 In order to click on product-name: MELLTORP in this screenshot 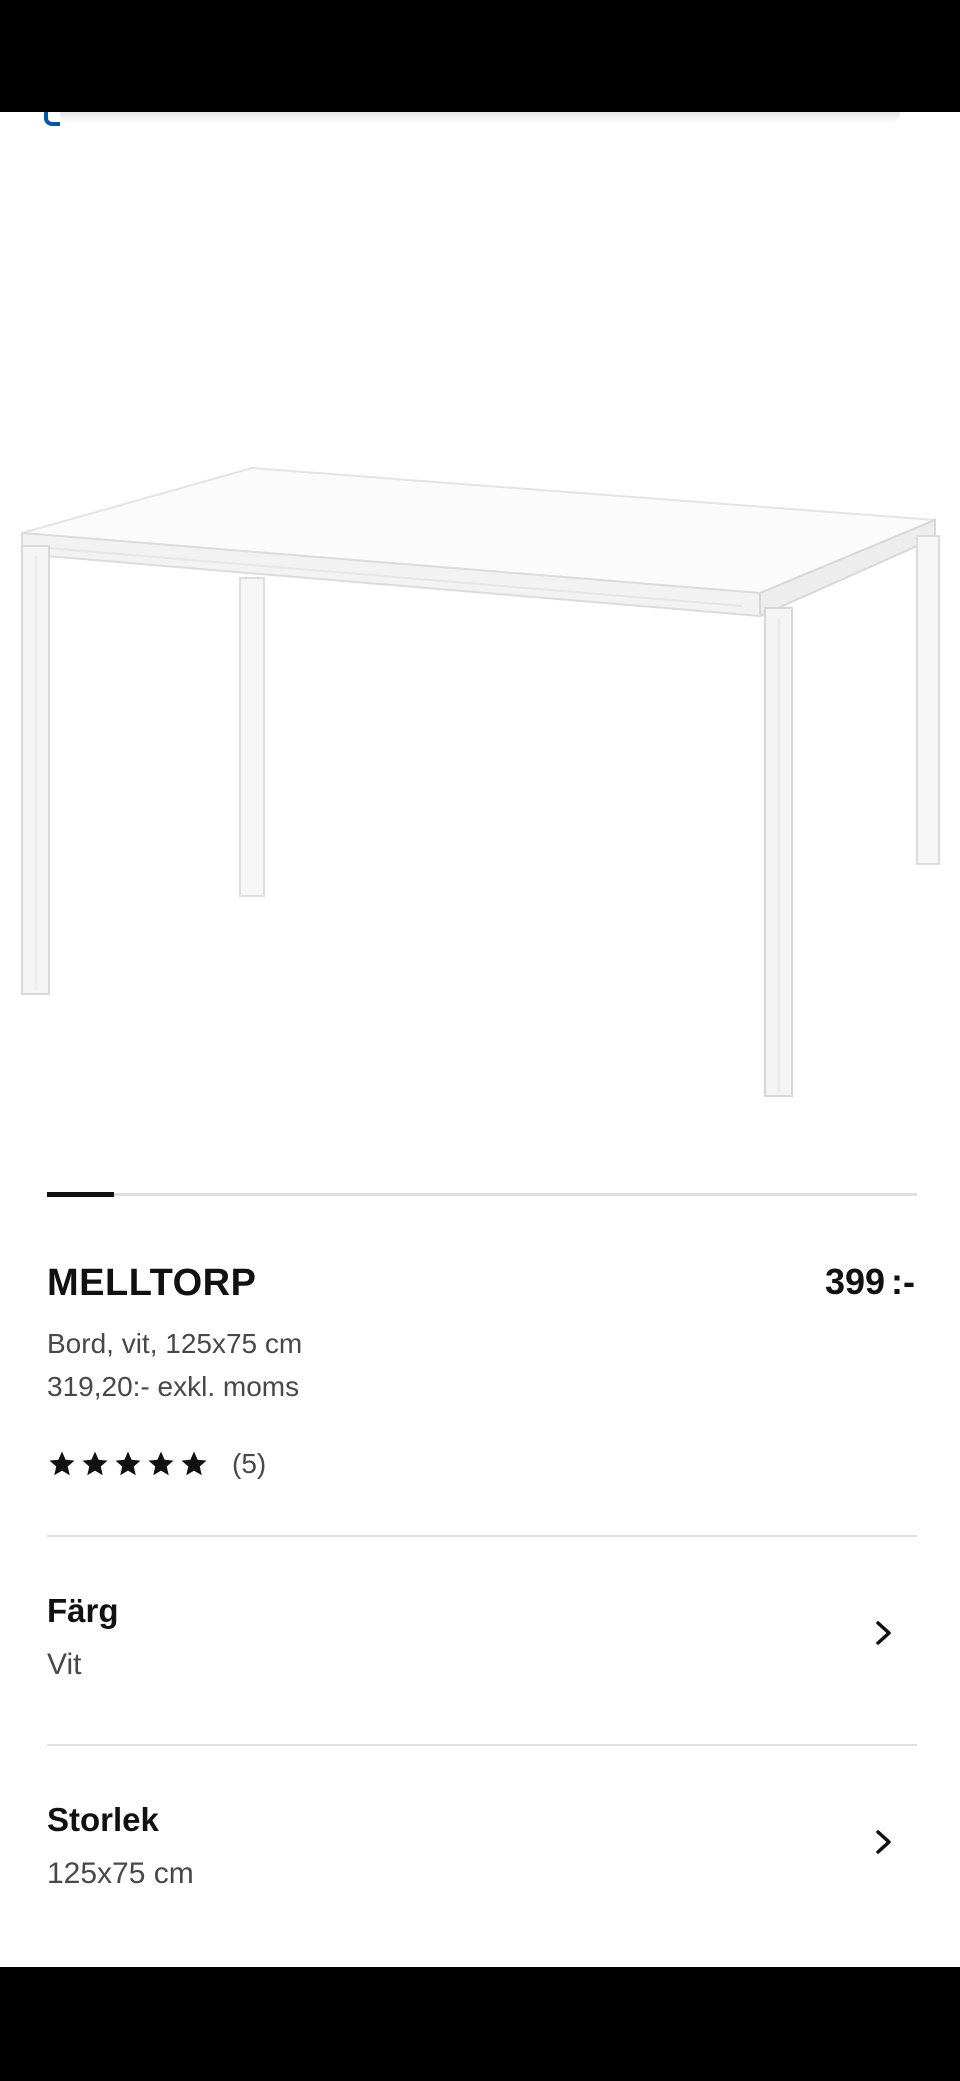, I will do `click(152, 1283)`.